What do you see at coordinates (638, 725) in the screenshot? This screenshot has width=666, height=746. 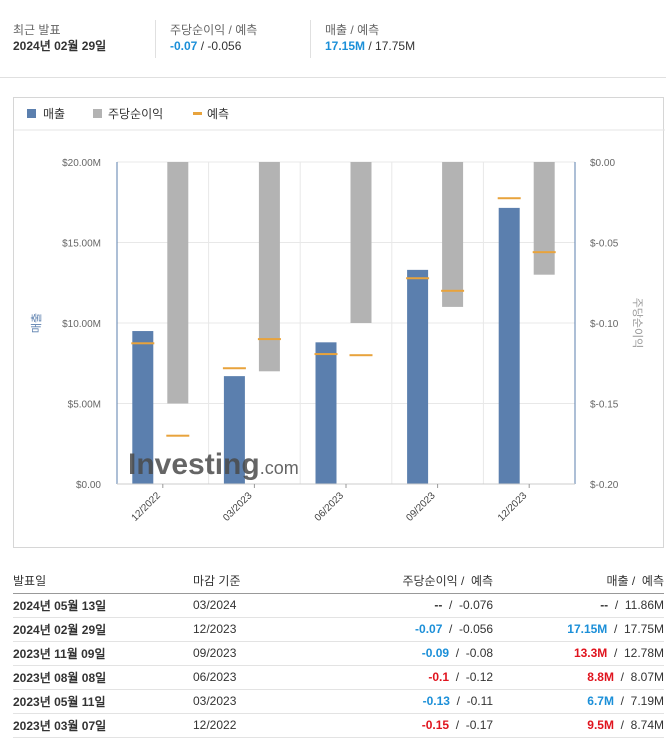 I see `row-revenue-forecast: / 8.74M` at bounding box center [638, 725].